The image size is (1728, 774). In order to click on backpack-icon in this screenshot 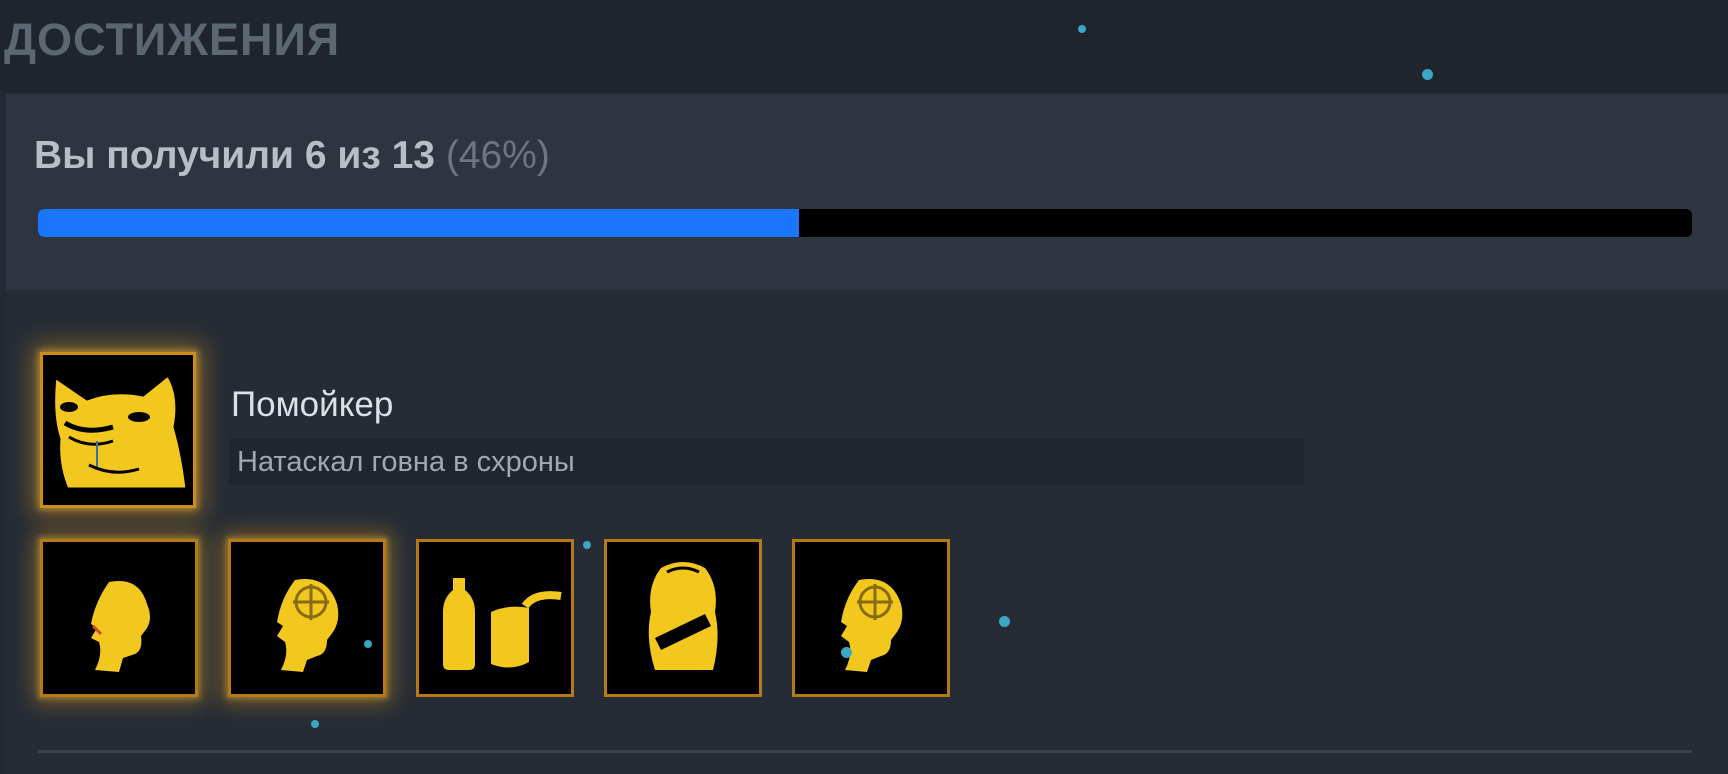, I will do `click(683, 616)`.